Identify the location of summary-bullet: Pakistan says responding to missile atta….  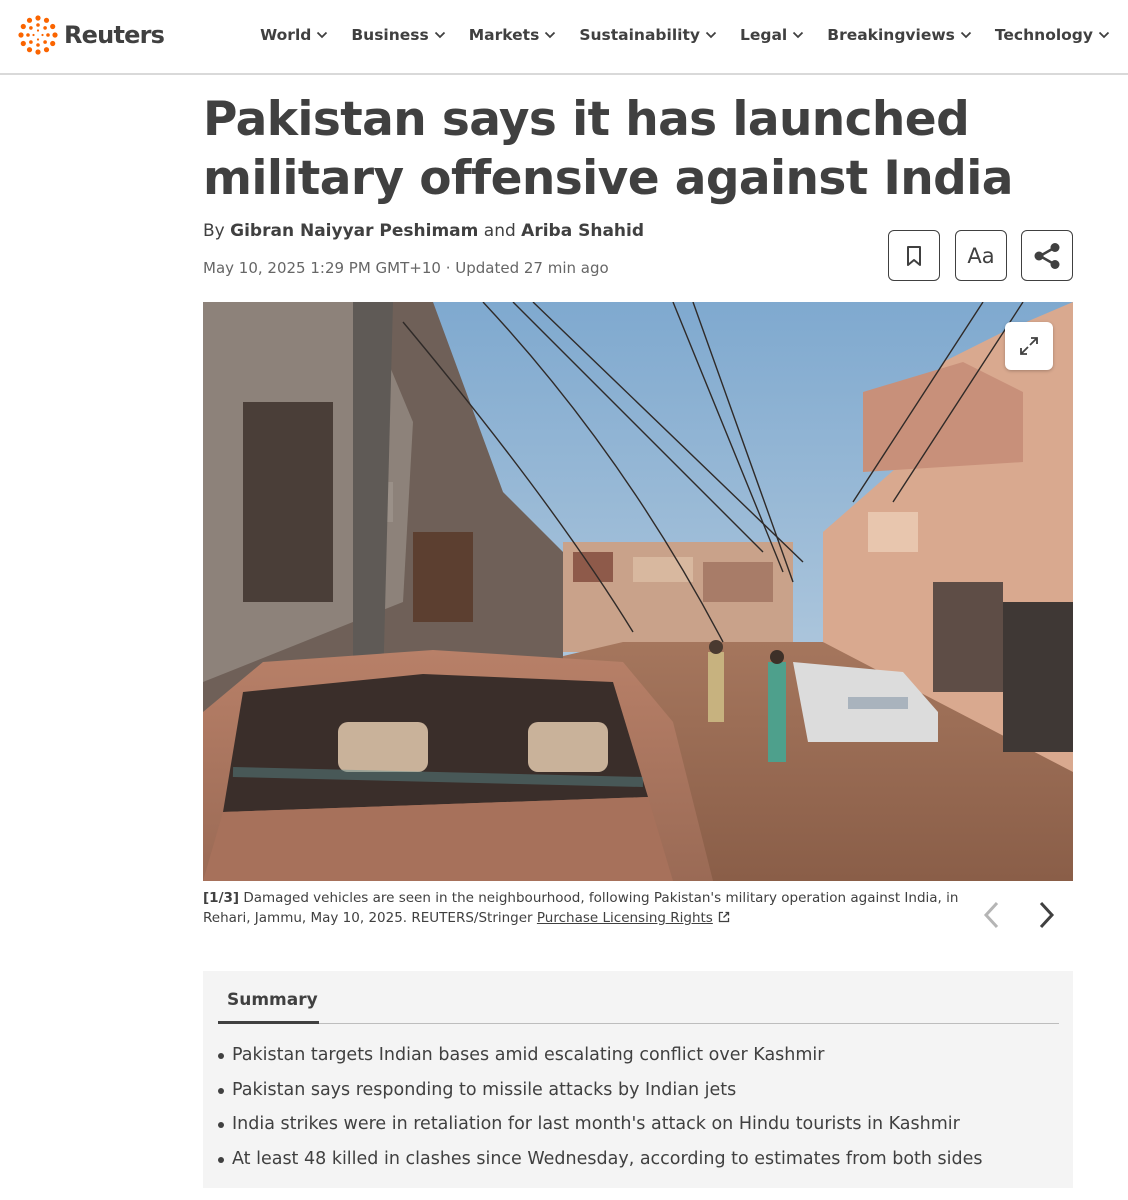
(600, 1093).